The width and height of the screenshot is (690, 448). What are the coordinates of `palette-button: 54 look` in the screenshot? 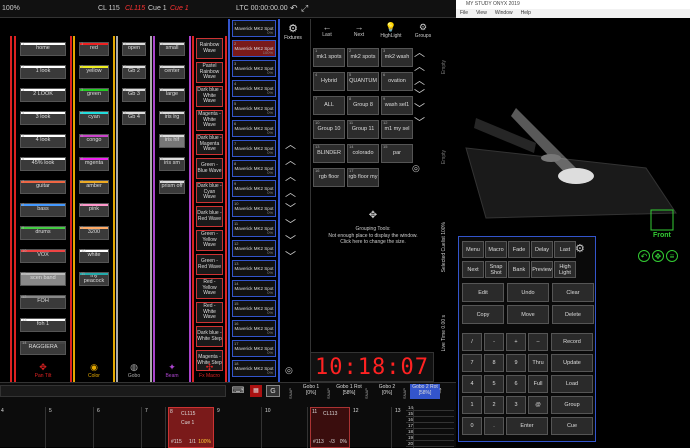 It's located at (43, 141).